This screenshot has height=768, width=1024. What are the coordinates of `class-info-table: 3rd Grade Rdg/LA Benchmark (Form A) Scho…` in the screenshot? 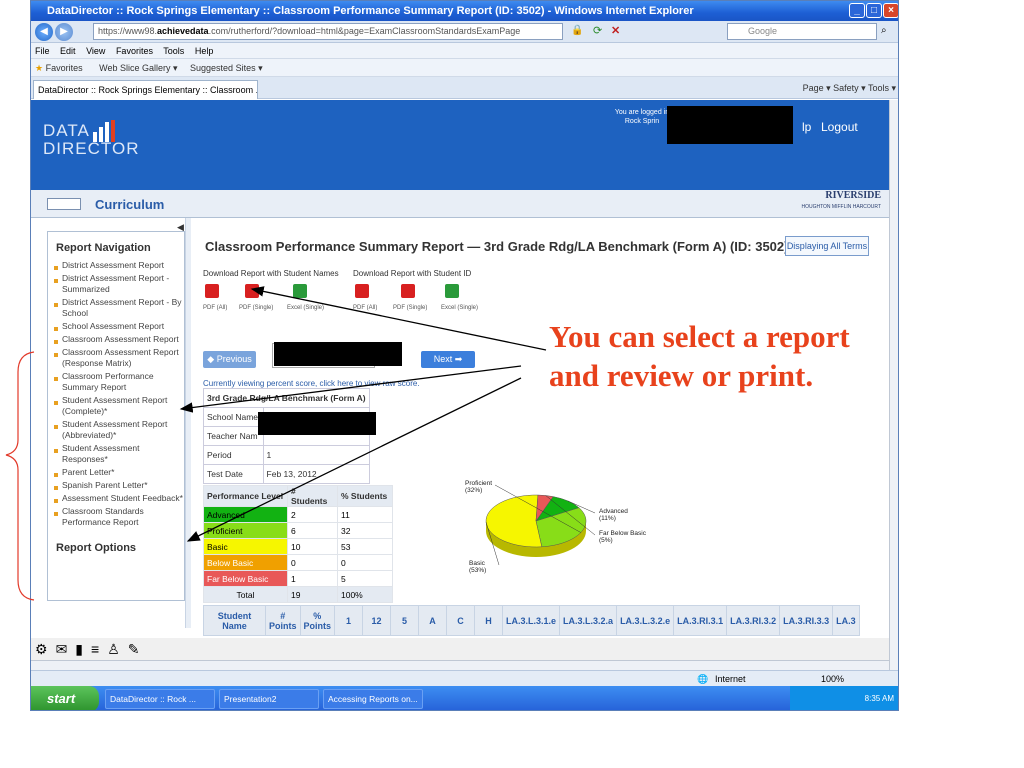 It's located at (286, 436).